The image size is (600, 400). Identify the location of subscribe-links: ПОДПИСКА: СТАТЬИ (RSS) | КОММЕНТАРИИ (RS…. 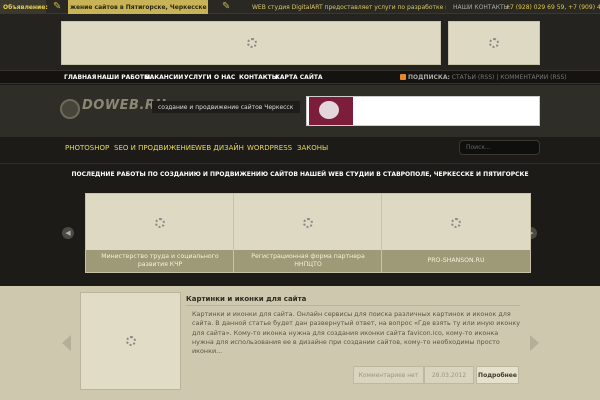
(487, 77).